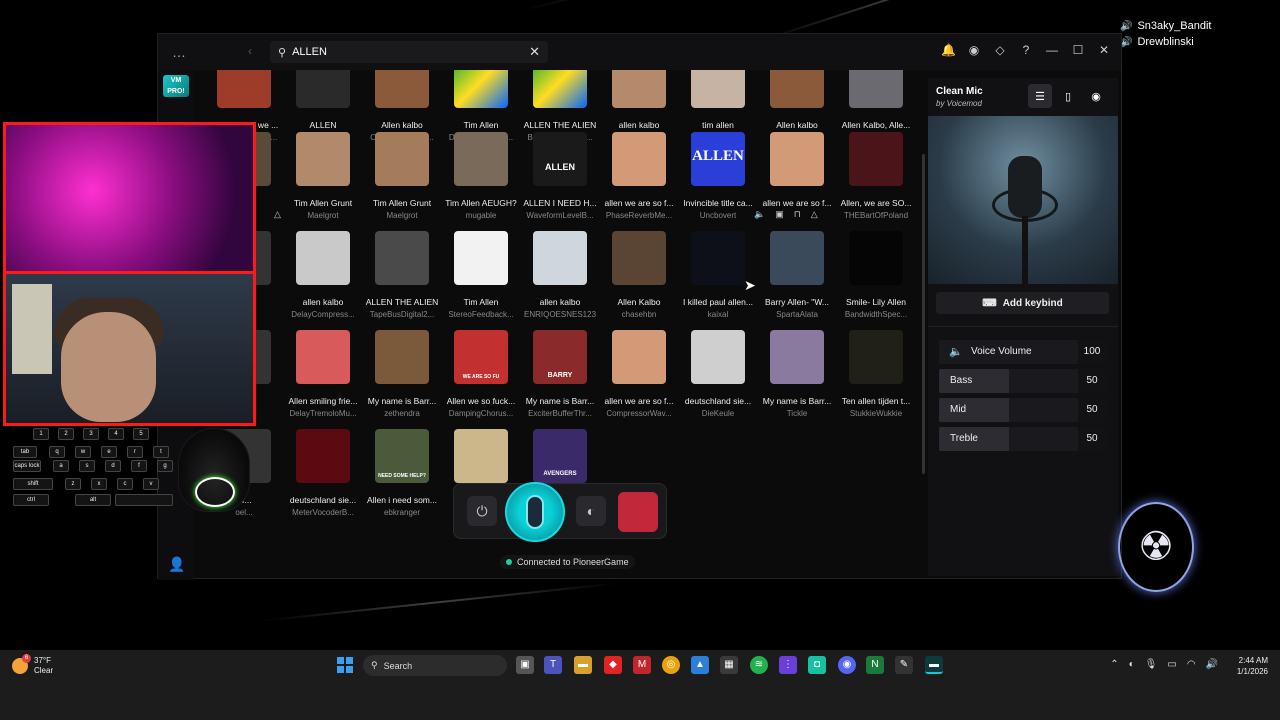 The image size is (1280, 720). Describe the element at coordinates (1040, 96) in the screenshot. I see `tab-settings-sliders-icon: ☰` at that location.